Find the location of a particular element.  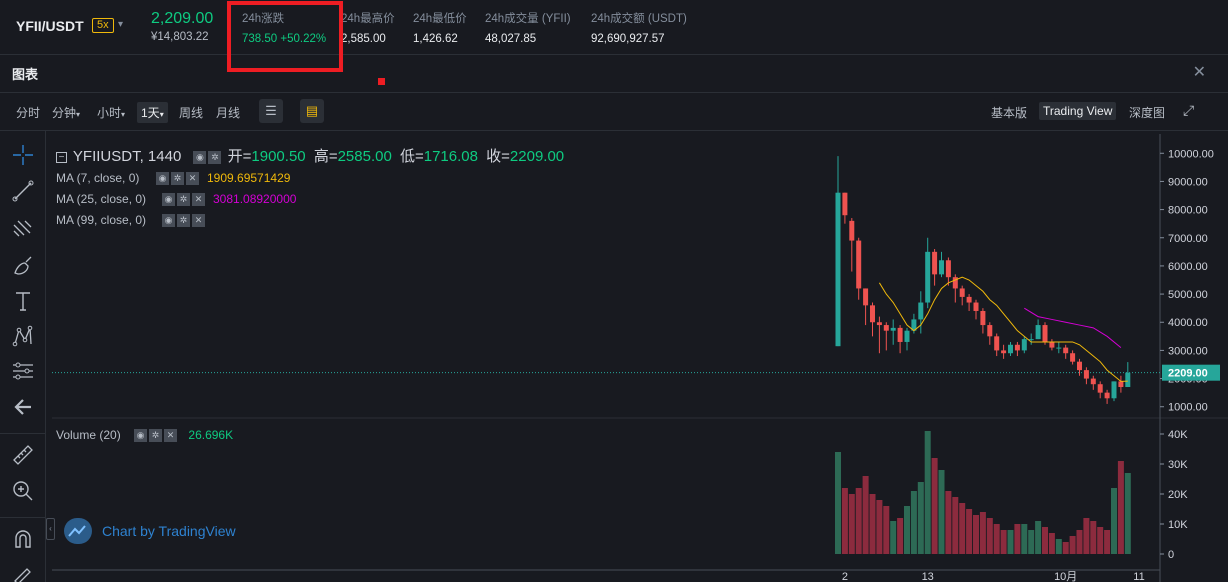

interval-label: 分钟 is located at coordinates (64, 113).